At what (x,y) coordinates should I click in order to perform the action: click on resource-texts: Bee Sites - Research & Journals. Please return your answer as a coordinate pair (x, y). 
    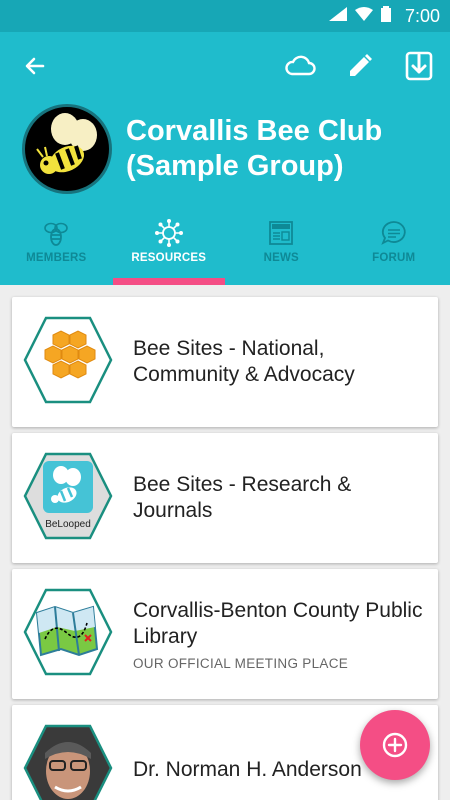
    Looking at the image, I should click on (278, 498).